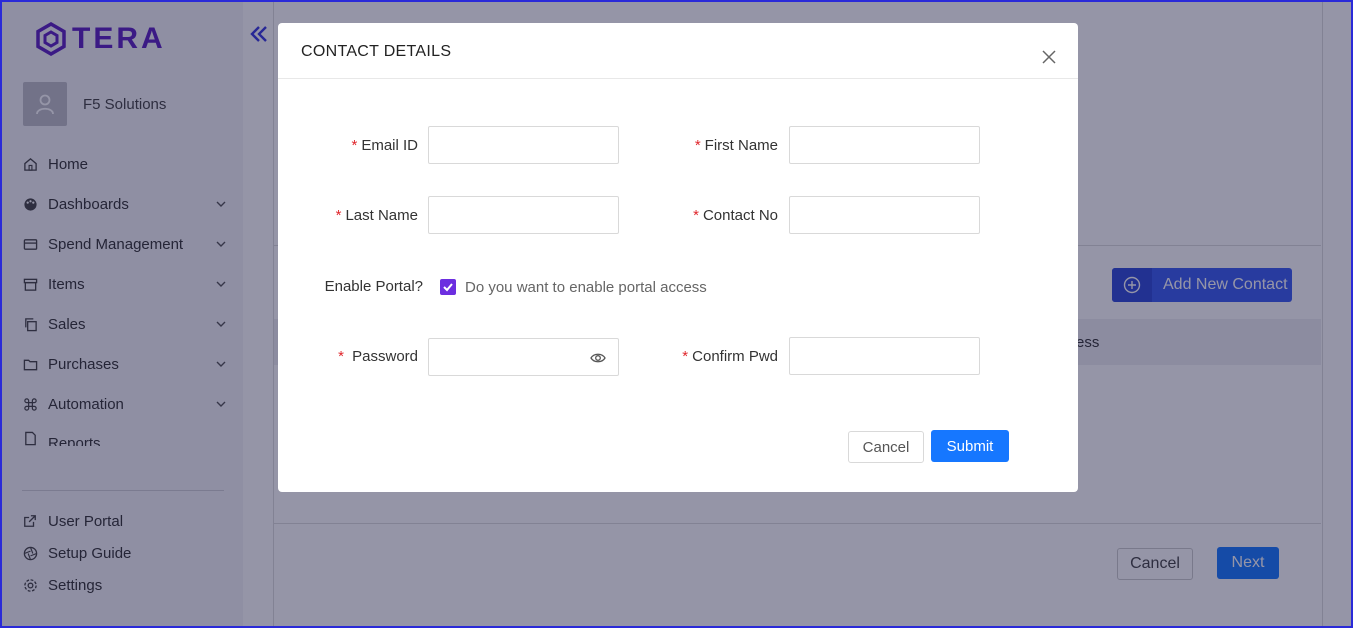 This screenshot has height=628, width=1353. Describe the element at coordinates (740, 215) in the screenshot. I see `contact-no-label-text: Contact No` at that location.